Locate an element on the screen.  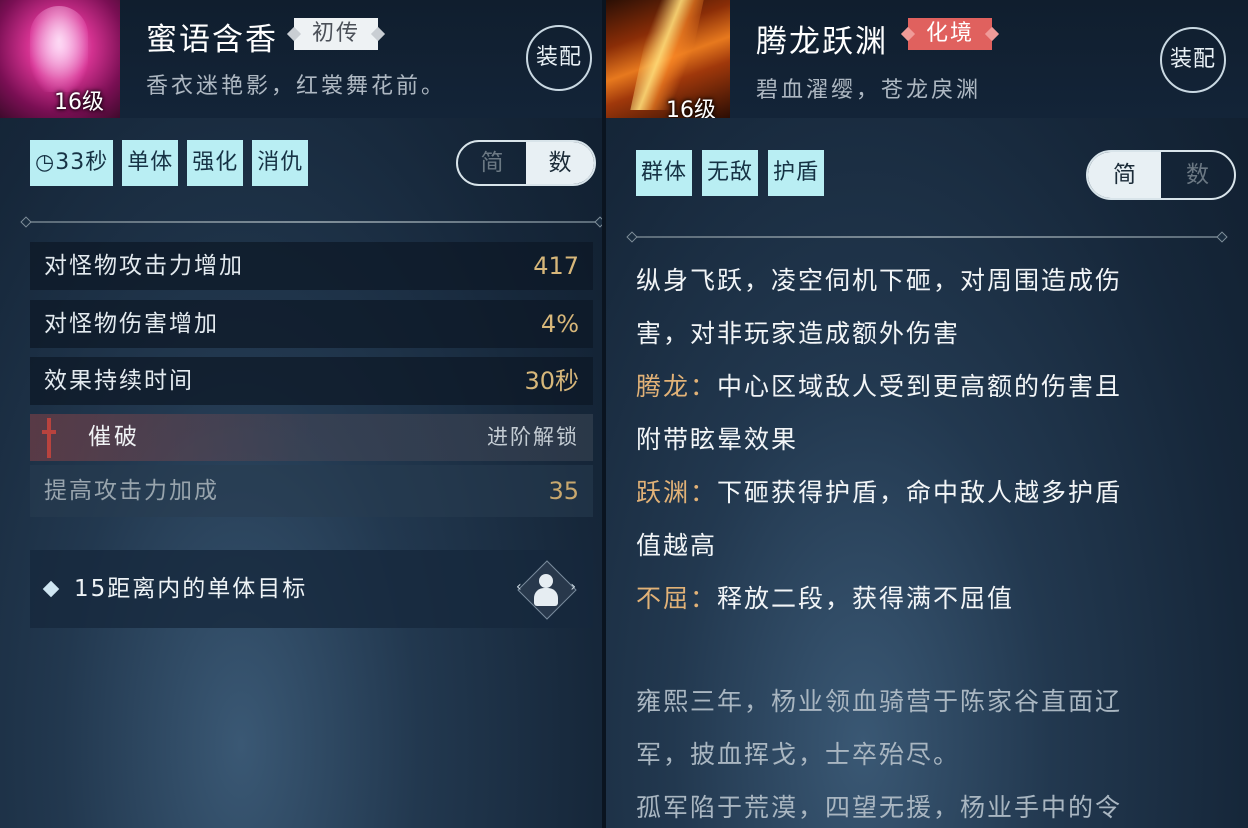
upgrade-stat-row: 提高攻击力加成 35 is located at coordinates (311, 491).